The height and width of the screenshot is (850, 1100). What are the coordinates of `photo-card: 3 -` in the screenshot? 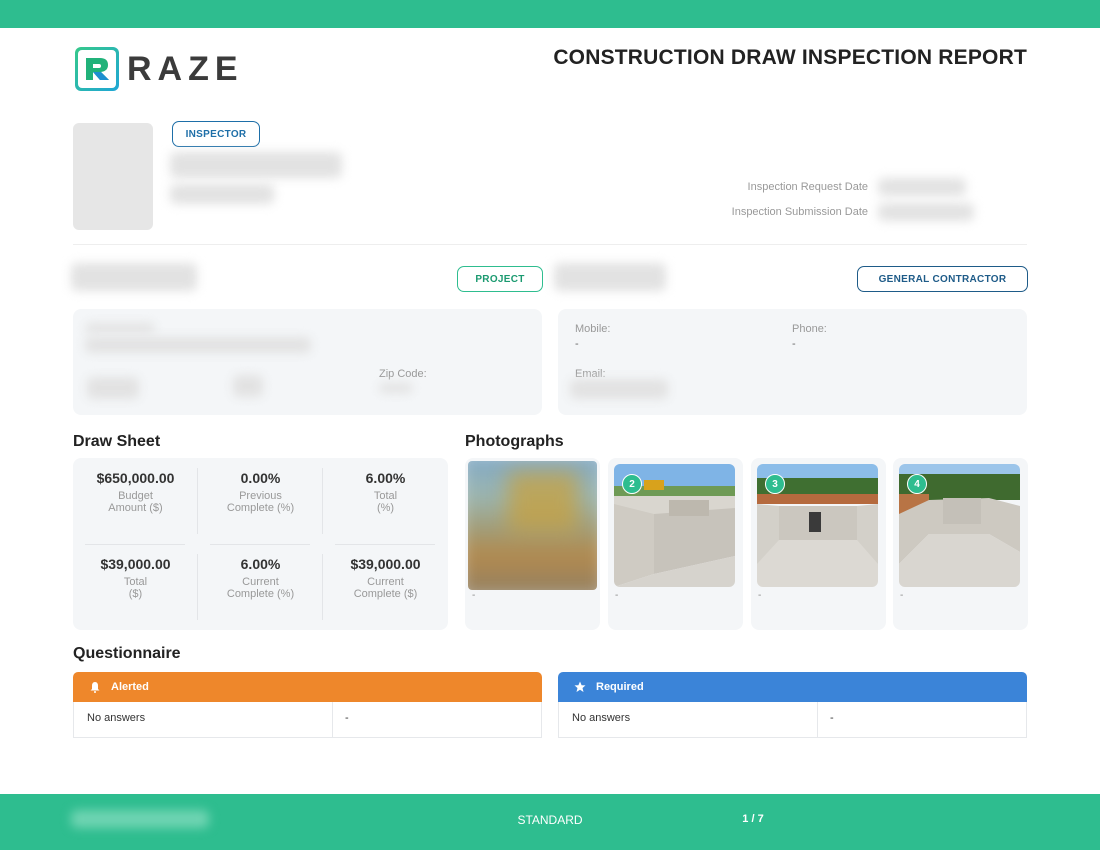 It's located at (818, 544).